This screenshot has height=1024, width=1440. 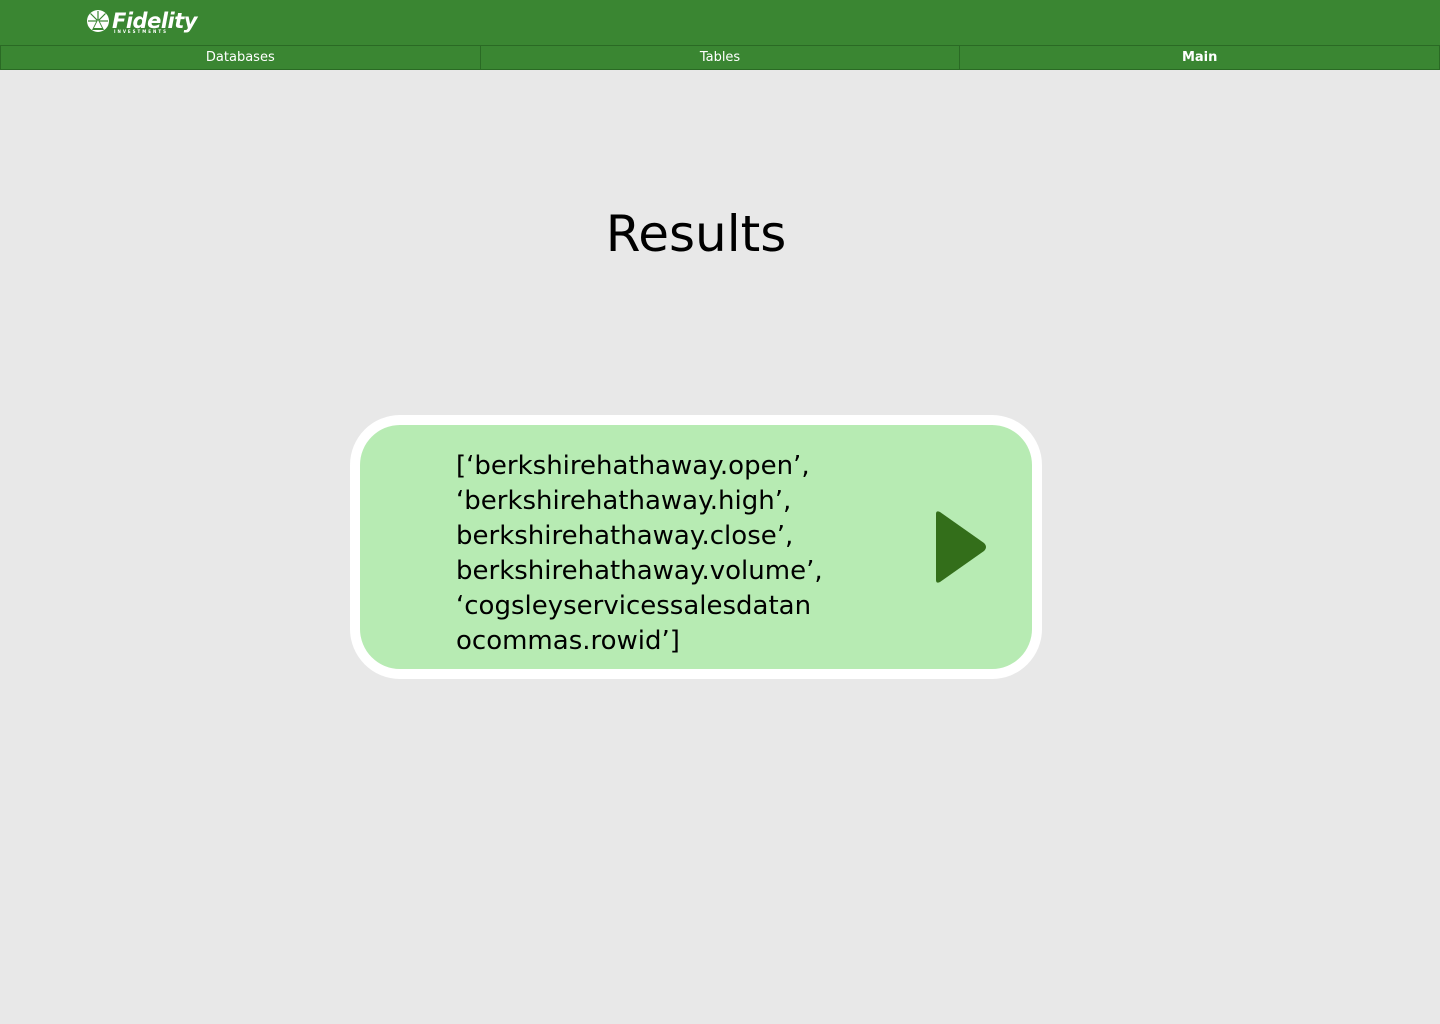 What do you see at coordinates (696, 234) in the screenshot?
I see `page-title: Results` at bounding box center [696, 234].